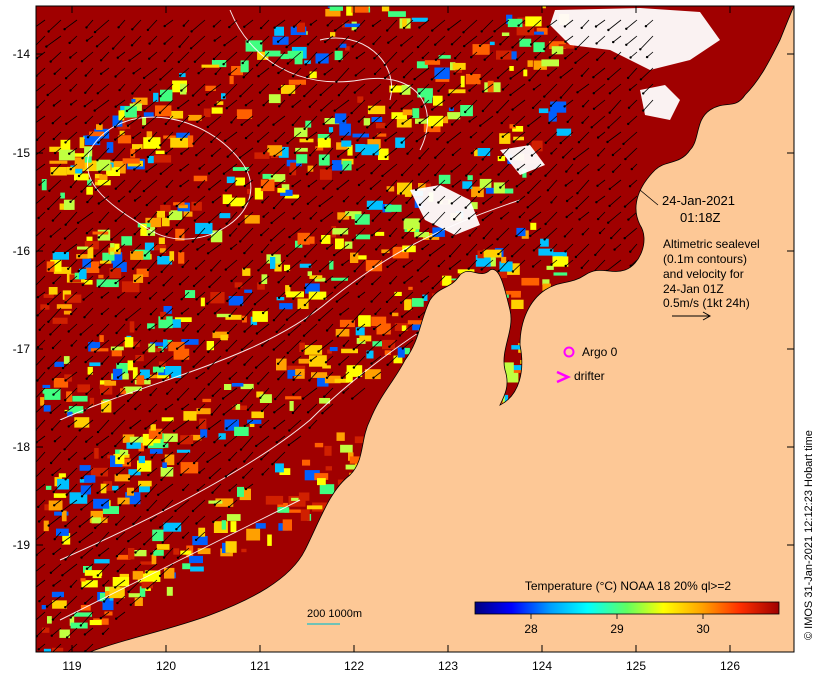 The image size is (820, 680). I want to click on x-tick-label: 120, so click(166, 666).